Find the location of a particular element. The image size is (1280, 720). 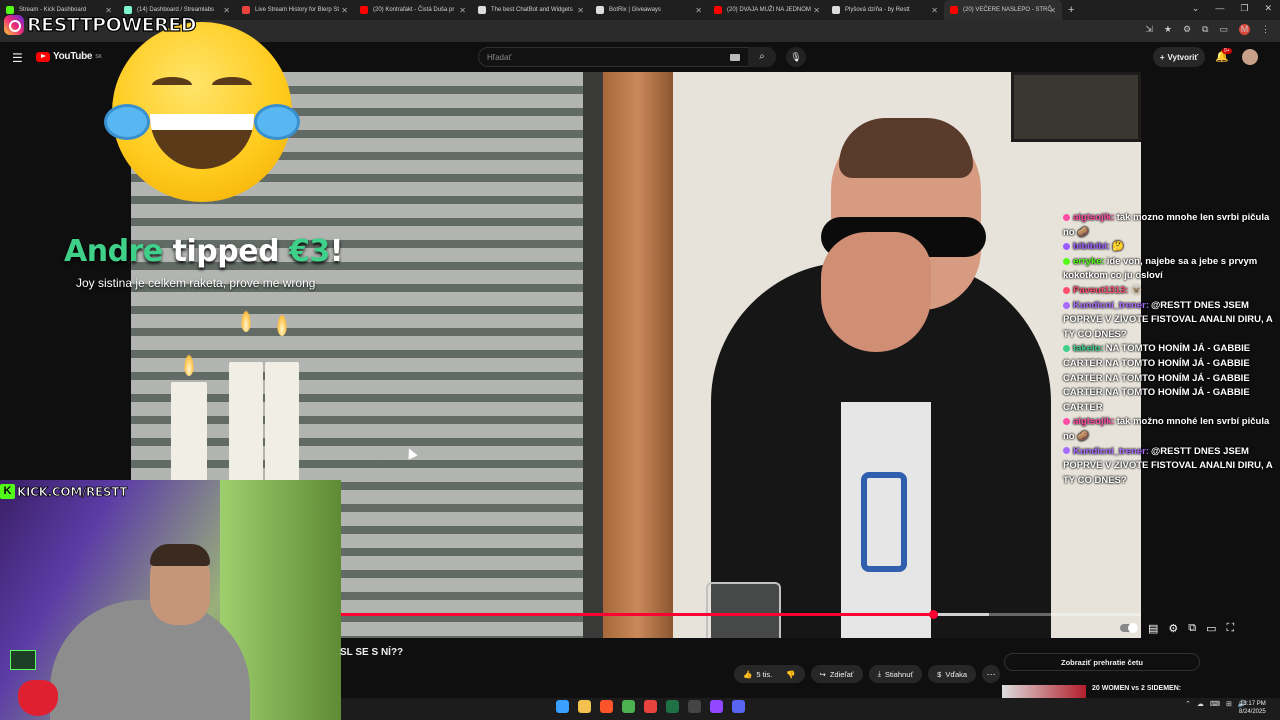

extension-icon: ⚙ is located at coordinates (1187, 29).